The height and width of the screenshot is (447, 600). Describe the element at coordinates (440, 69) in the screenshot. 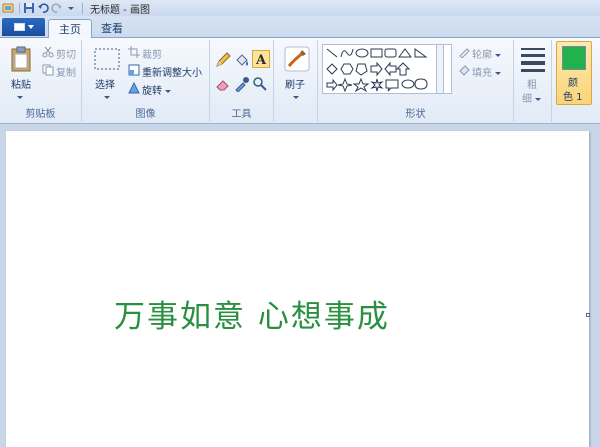

I see `shapes-scrollbar` at that location.